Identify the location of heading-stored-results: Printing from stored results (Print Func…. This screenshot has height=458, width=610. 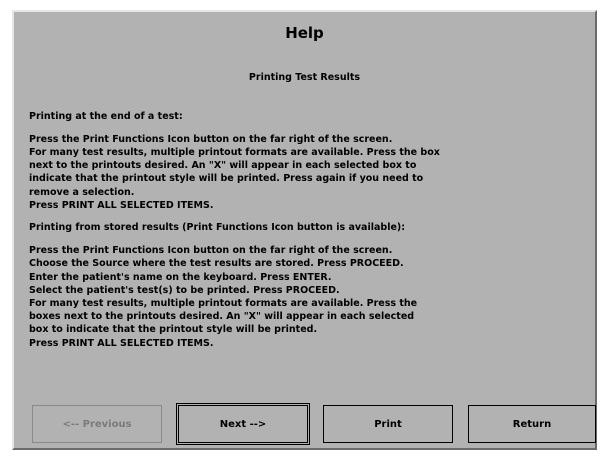
(217, 228).